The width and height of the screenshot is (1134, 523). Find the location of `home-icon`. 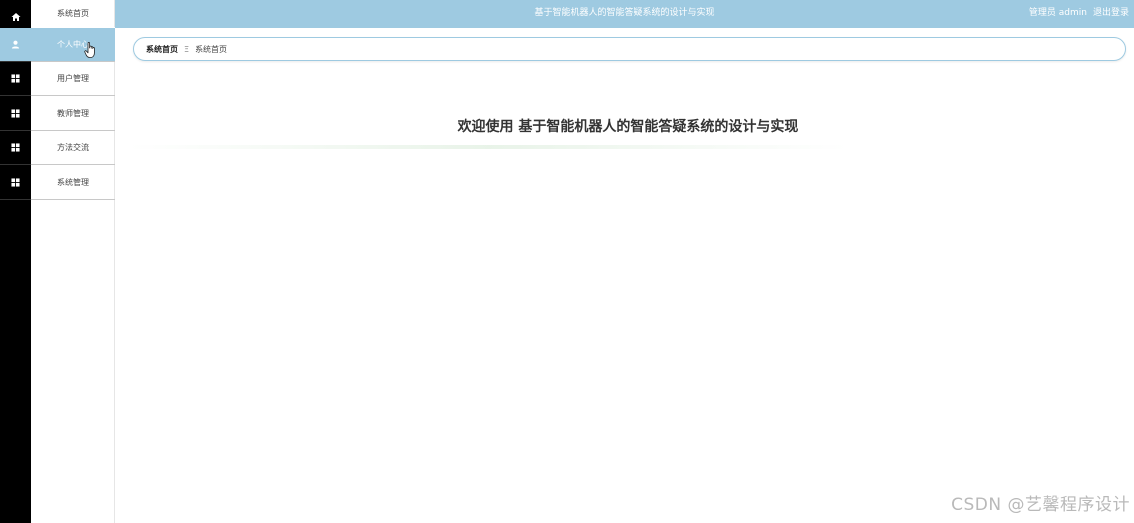

home-icon is located at coordinates (15, 16).